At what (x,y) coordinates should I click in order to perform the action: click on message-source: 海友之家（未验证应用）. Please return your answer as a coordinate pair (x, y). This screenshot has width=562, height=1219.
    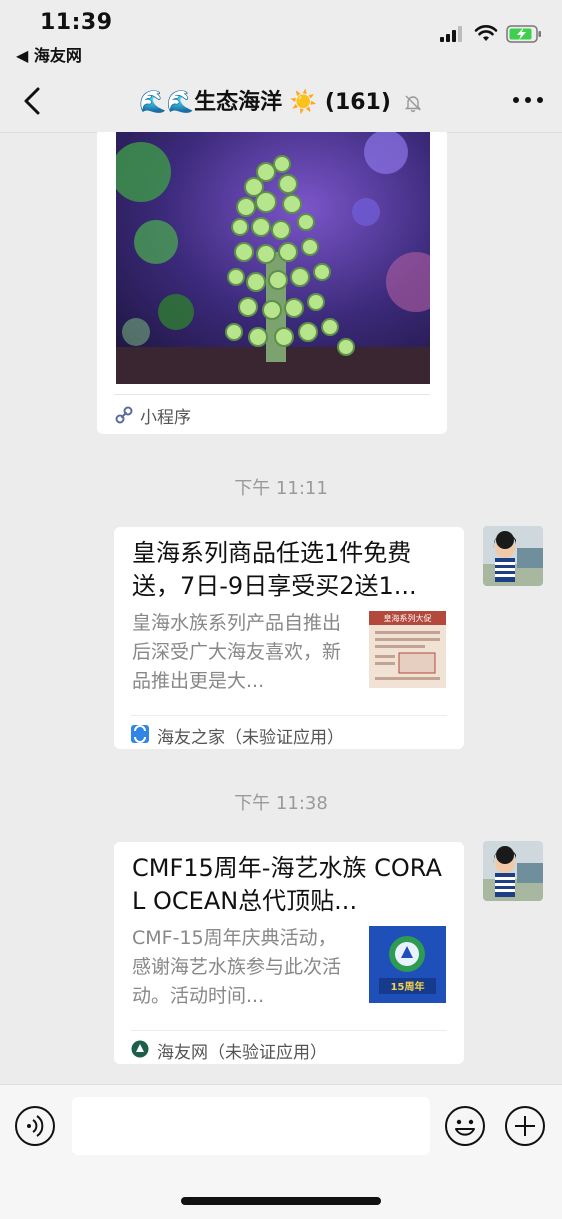
    Looking at the image, I should click on (250, 738).